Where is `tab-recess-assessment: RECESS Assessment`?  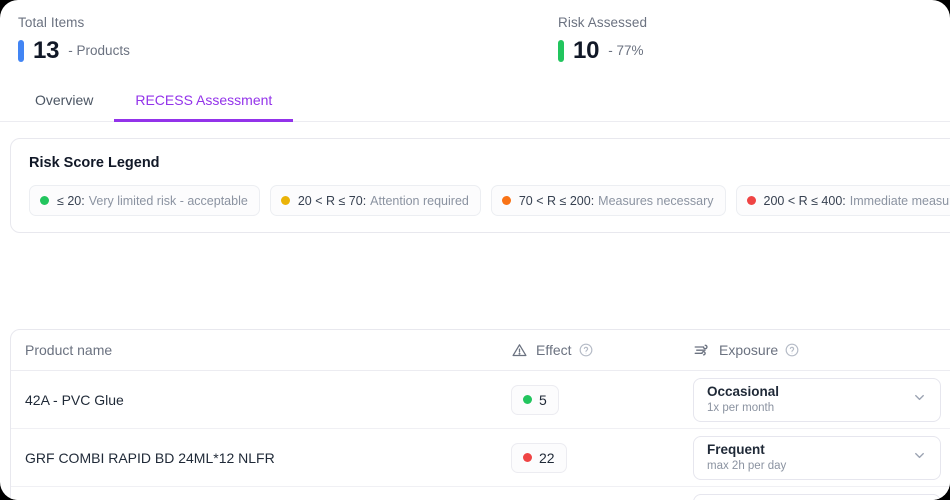 tab-recess-assessment: RECESS Assessment is located at coordinates (204, 107).